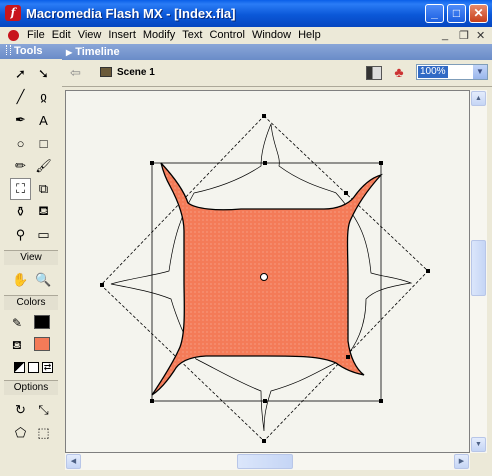 The image size is (492, 476). Describe the element at coordinates (33, 367) in the screenshot. I see `no-color-button` at that location.